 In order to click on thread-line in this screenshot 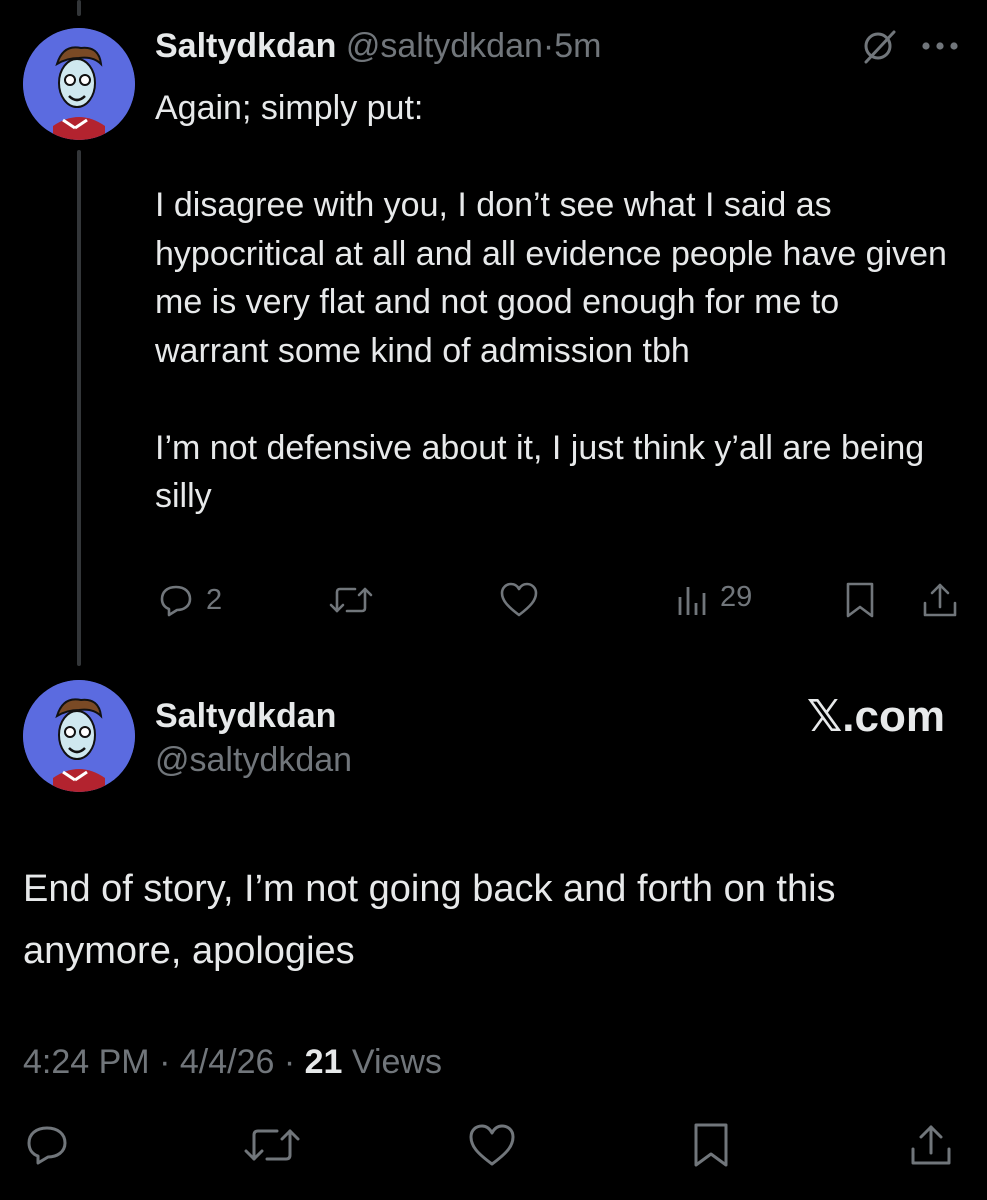, I will do `click(79, 408)`.